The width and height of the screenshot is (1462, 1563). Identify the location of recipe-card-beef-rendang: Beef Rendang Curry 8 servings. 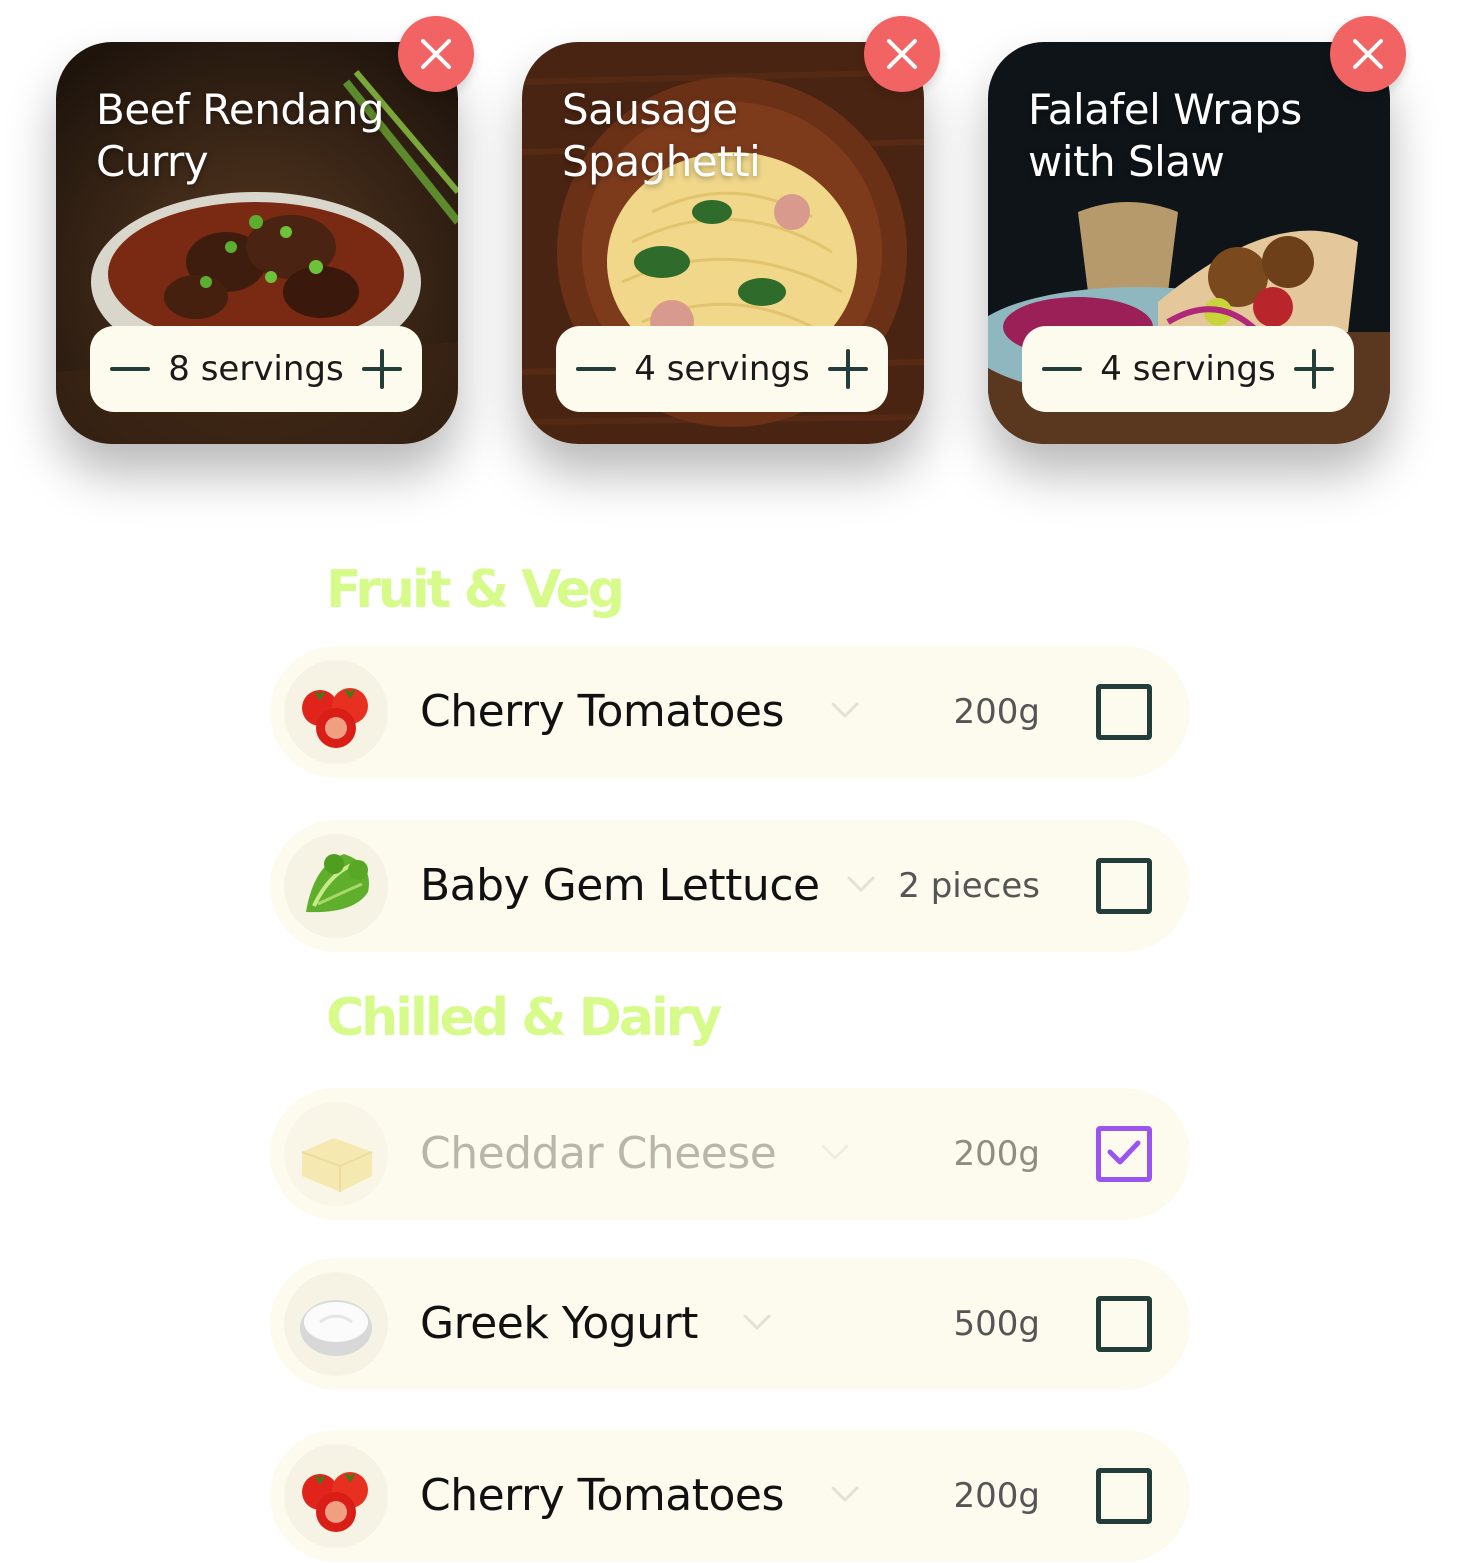
(257, 243).